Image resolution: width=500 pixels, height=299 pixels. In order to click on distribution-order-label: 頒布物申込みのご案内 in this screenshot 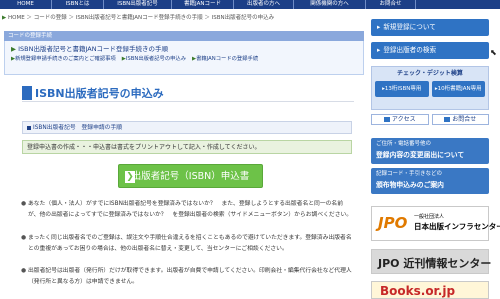, I will do `click(410, 185)`.